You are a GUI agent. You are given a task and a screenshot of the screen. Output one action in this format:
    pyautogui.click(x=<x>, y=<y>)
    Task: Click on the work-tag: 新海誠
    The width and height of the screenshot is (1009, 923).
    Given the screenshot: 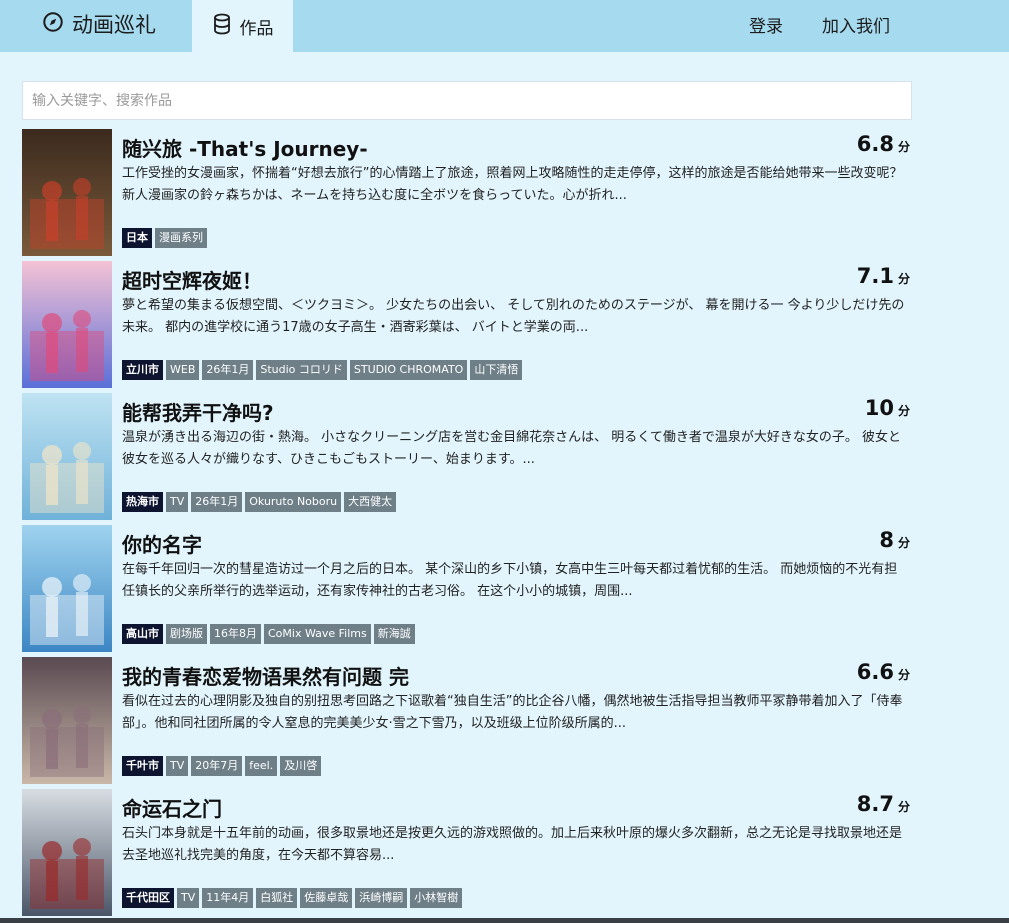 What is the action you would take?
    pyautogui.click(x=394, y=634)
    